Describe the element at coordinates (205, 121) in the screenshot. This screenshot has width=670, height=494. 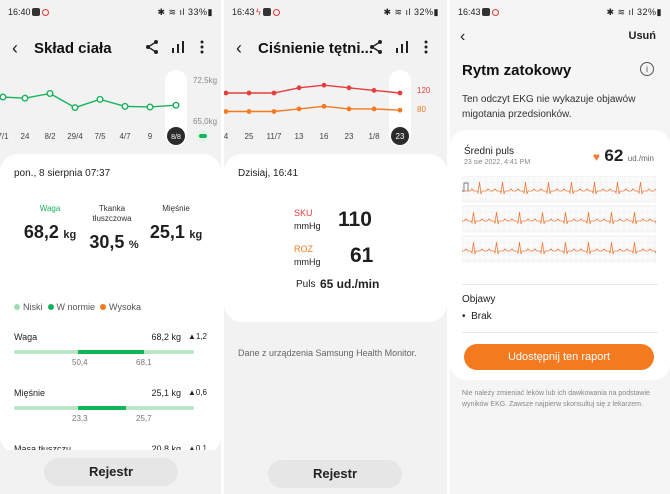
I see `y-label-bottom: 65,0kg` at that location.